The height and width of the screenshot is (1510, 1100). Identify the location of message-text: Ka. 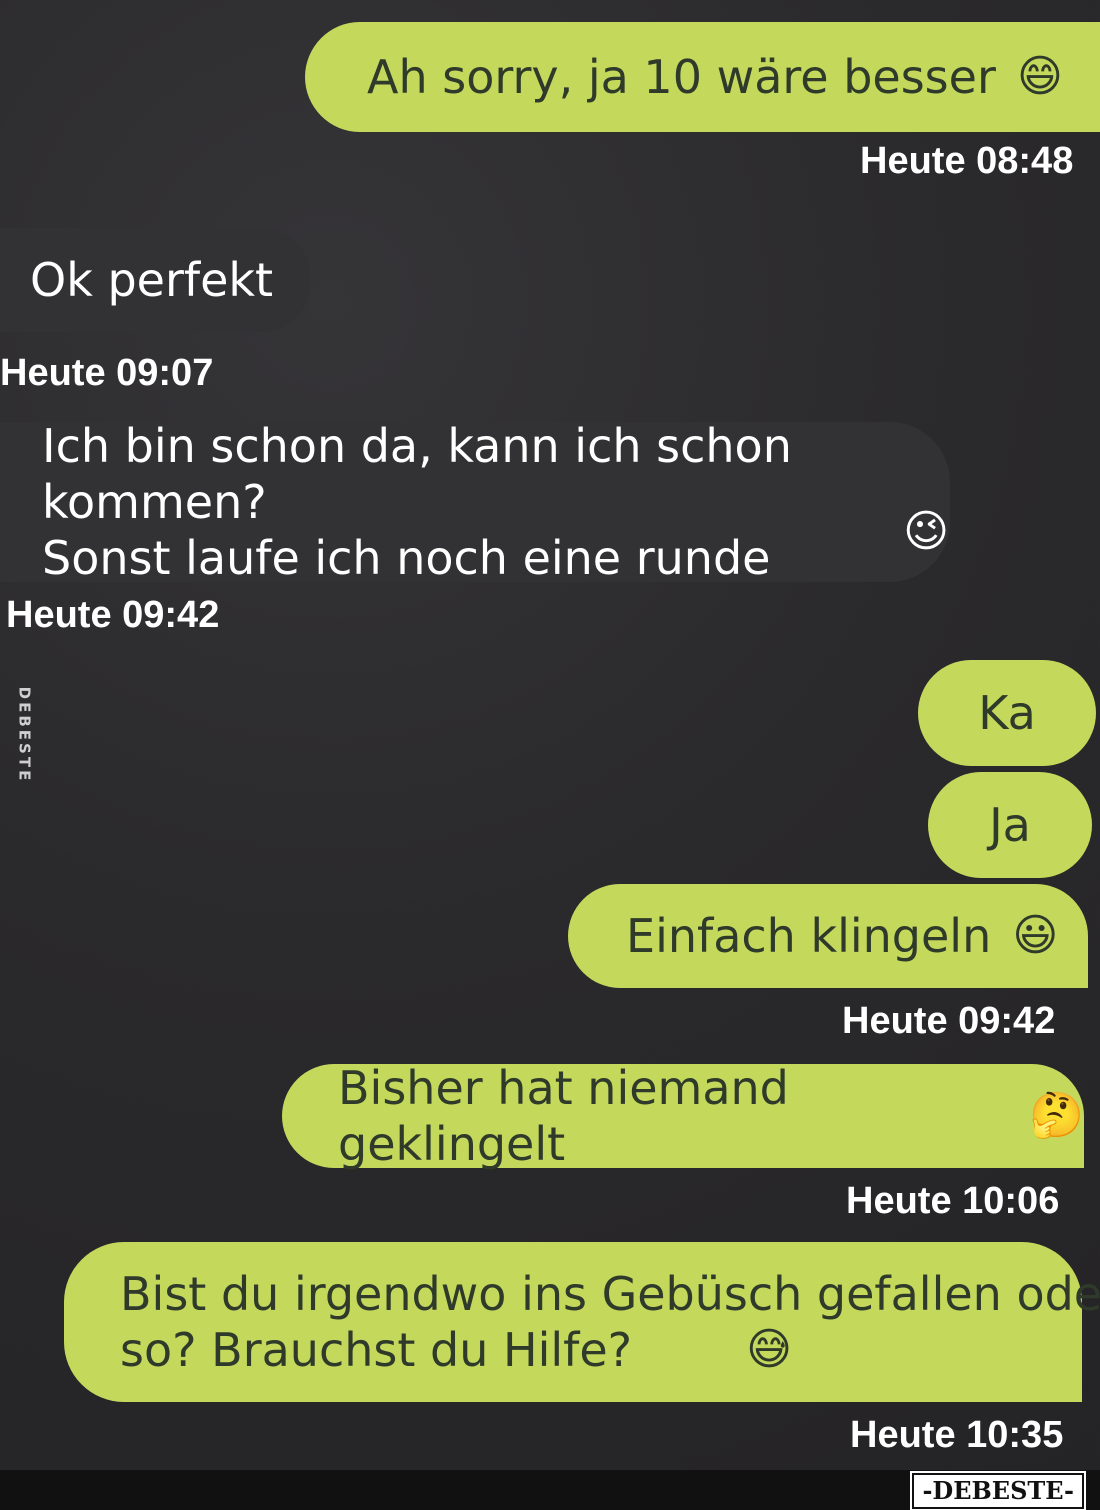
(1007, 713).